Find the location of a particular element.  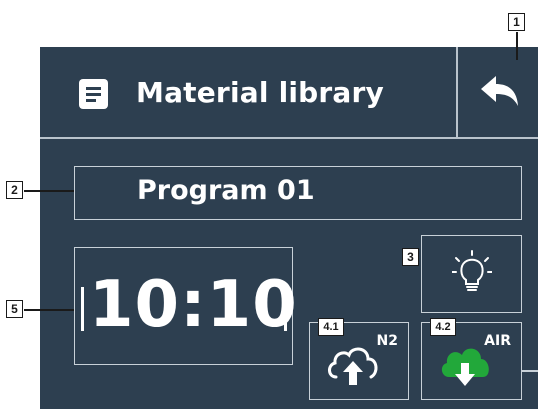

callout-2-leader is located at coordinates (49, 191).